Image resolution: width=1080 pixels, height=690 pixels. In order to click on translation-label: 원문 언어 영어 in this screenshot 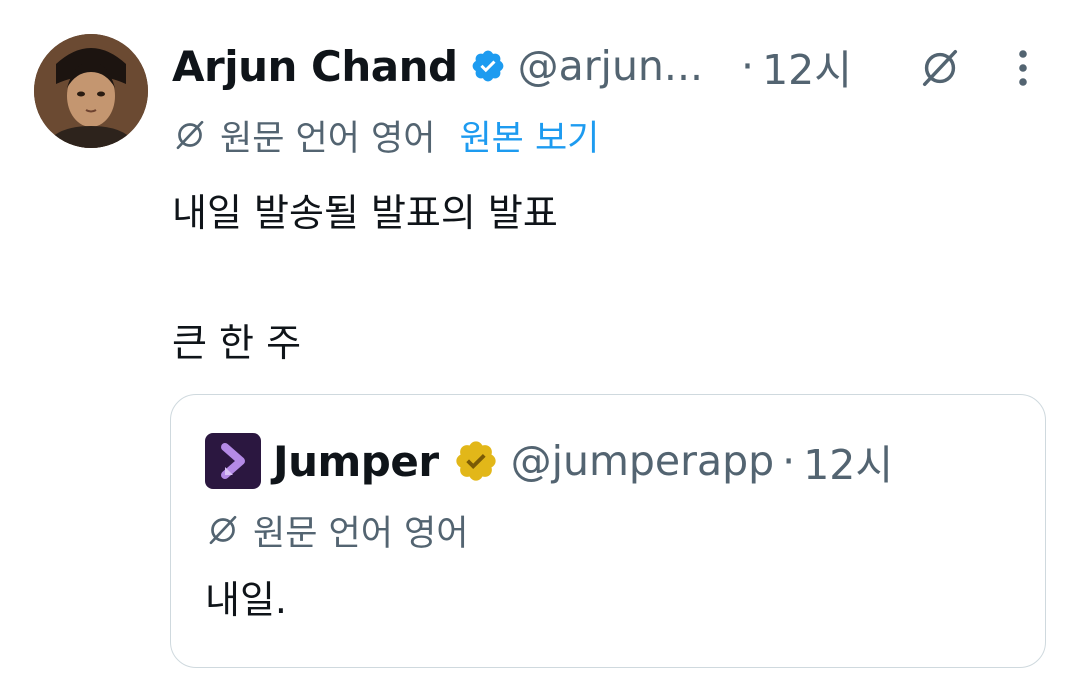, I will do `click(328, 138)`.